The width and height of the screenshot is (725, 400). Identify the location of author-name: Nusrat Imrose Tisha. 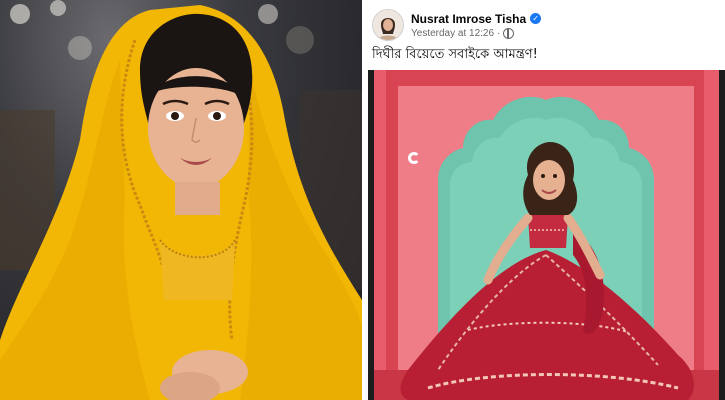
(468, 19).